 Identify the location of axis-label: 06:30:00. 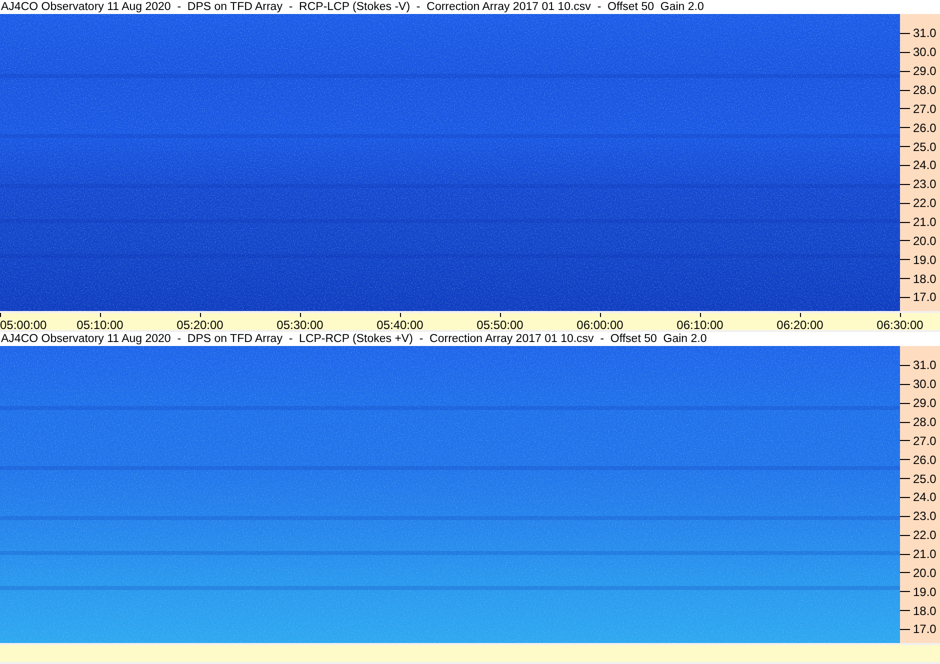
(900, 324).